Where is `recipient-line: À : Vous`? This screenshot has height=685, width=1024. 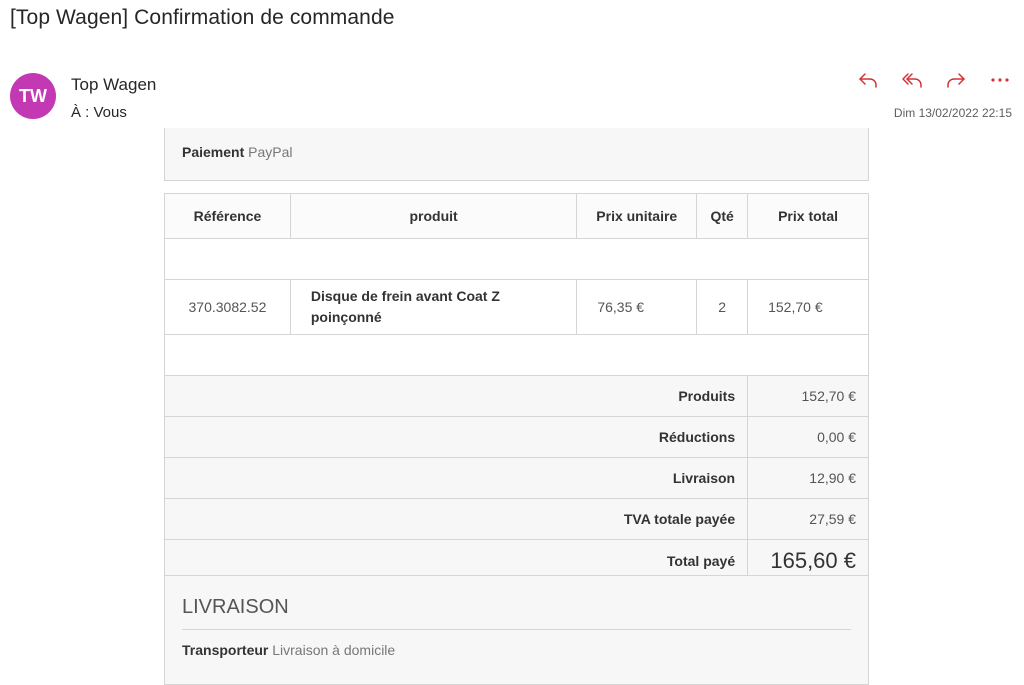
recipient-line: À : Vous is located at coordinates (99, 112).